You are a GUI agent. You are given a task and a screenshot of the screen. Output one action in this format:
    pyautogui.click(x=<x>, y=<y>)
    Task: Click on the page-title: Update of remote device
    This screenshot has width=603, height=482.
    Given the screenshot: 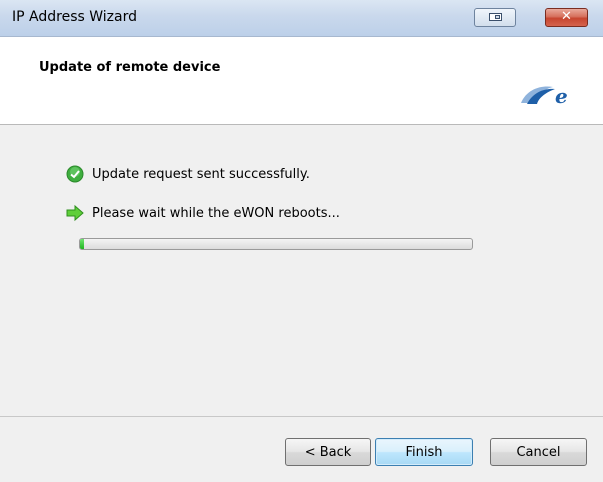 What is the action you would take?
    pyautogui.click(x=130, y=67)
    